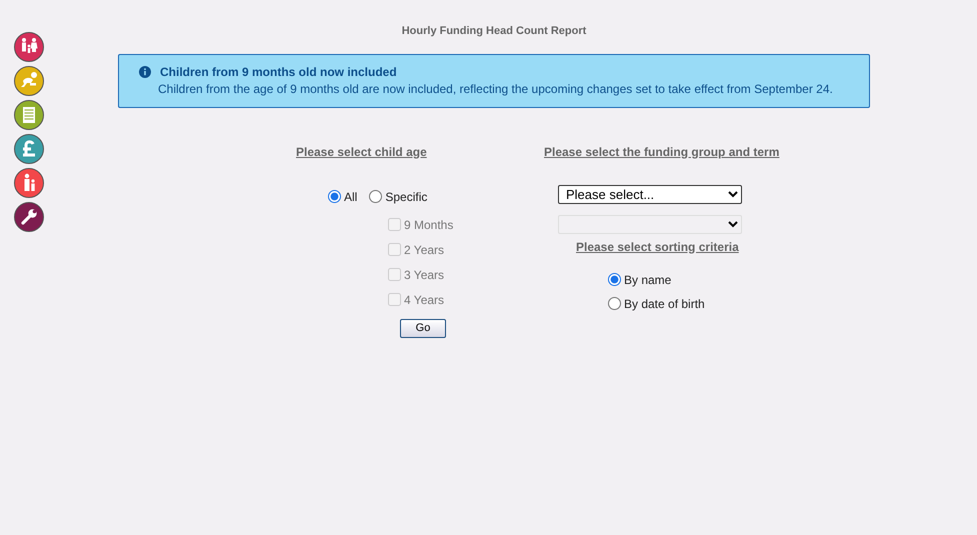 This screenshot has width=977, height=535. Describe the element at coordinates (494, 31) in the screenshot. I see `page-title: Hourly Funding Head Count Report` at that location.